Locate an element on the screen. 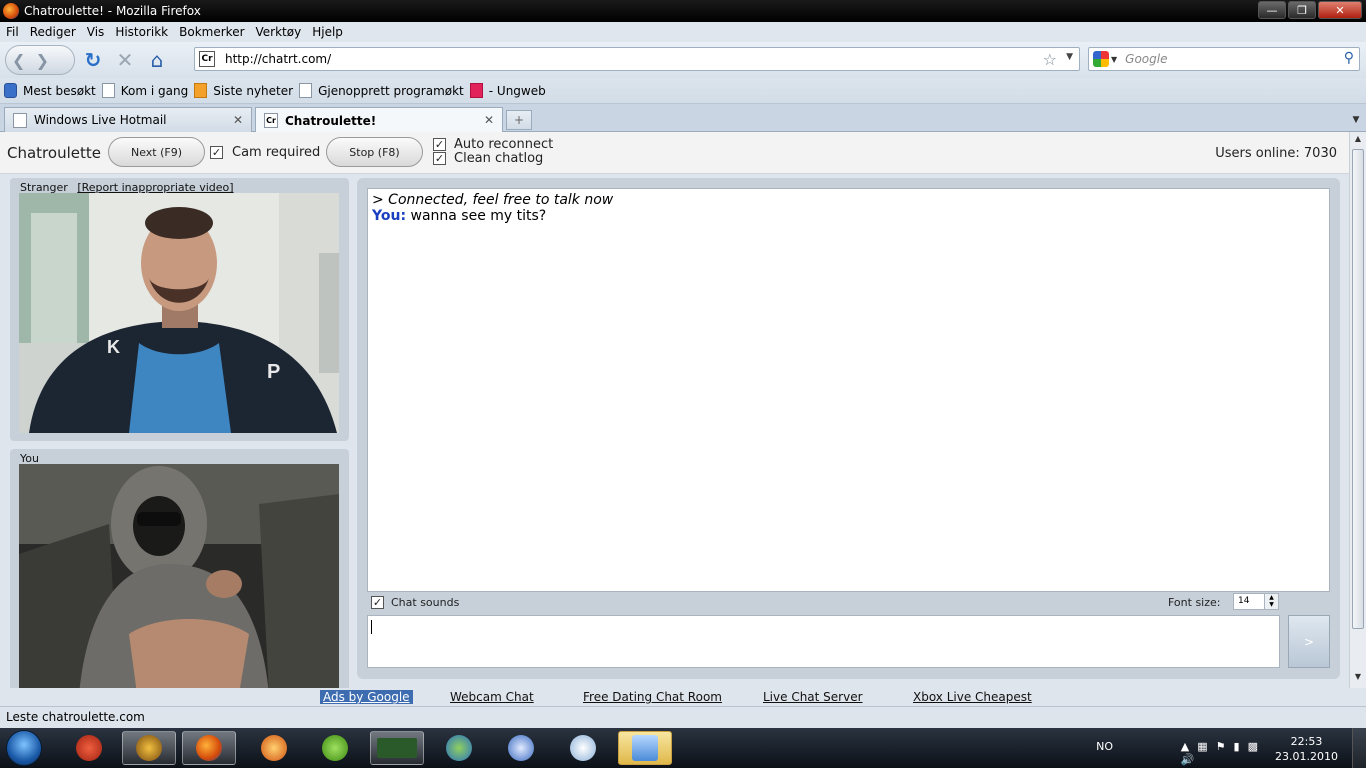 Image resolution: width=1366 pixels, height=768 pixels. taskbar-app-firefox is located at coordinates (209, 748).